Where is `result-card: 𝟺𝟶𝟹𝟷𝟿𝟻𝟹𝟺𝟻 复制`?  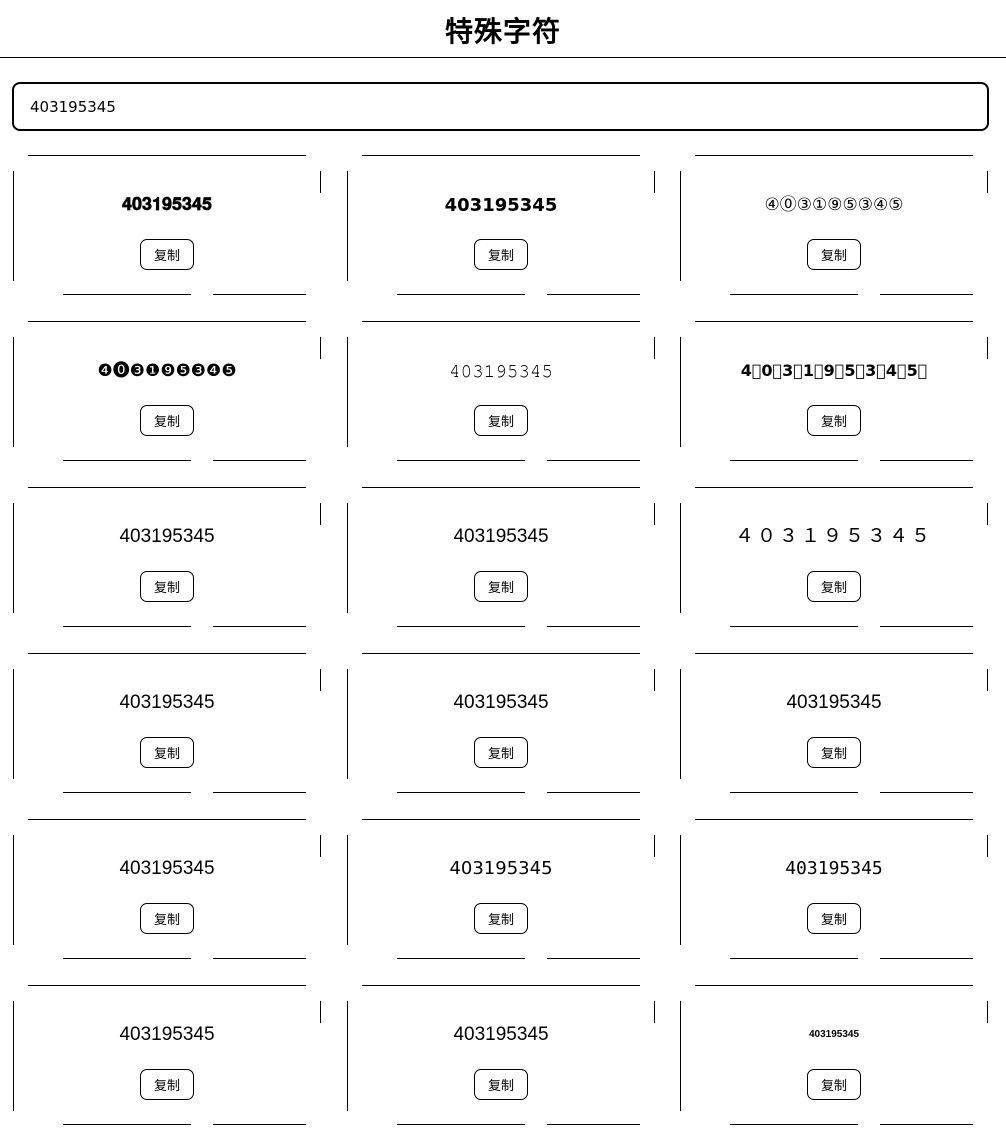
result-card: 𝟺𝟶𝟹𝟷𝟿𝟻𝟹𝟺𝟻 复制 is located at coordinates (507, 391).